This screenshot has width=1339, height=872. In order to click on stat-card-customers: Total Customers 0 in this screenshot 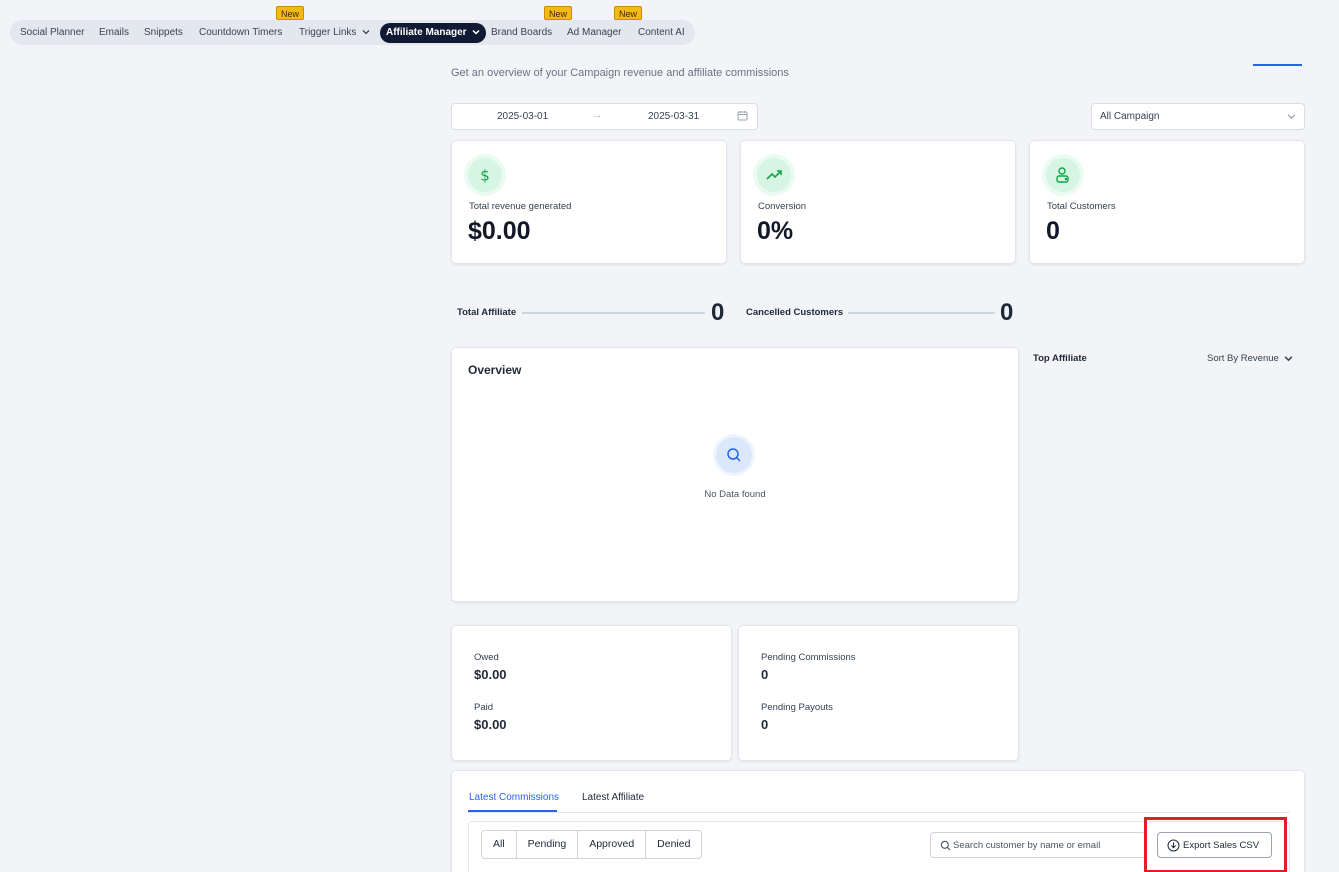, I will do `click(1167, 202)`.